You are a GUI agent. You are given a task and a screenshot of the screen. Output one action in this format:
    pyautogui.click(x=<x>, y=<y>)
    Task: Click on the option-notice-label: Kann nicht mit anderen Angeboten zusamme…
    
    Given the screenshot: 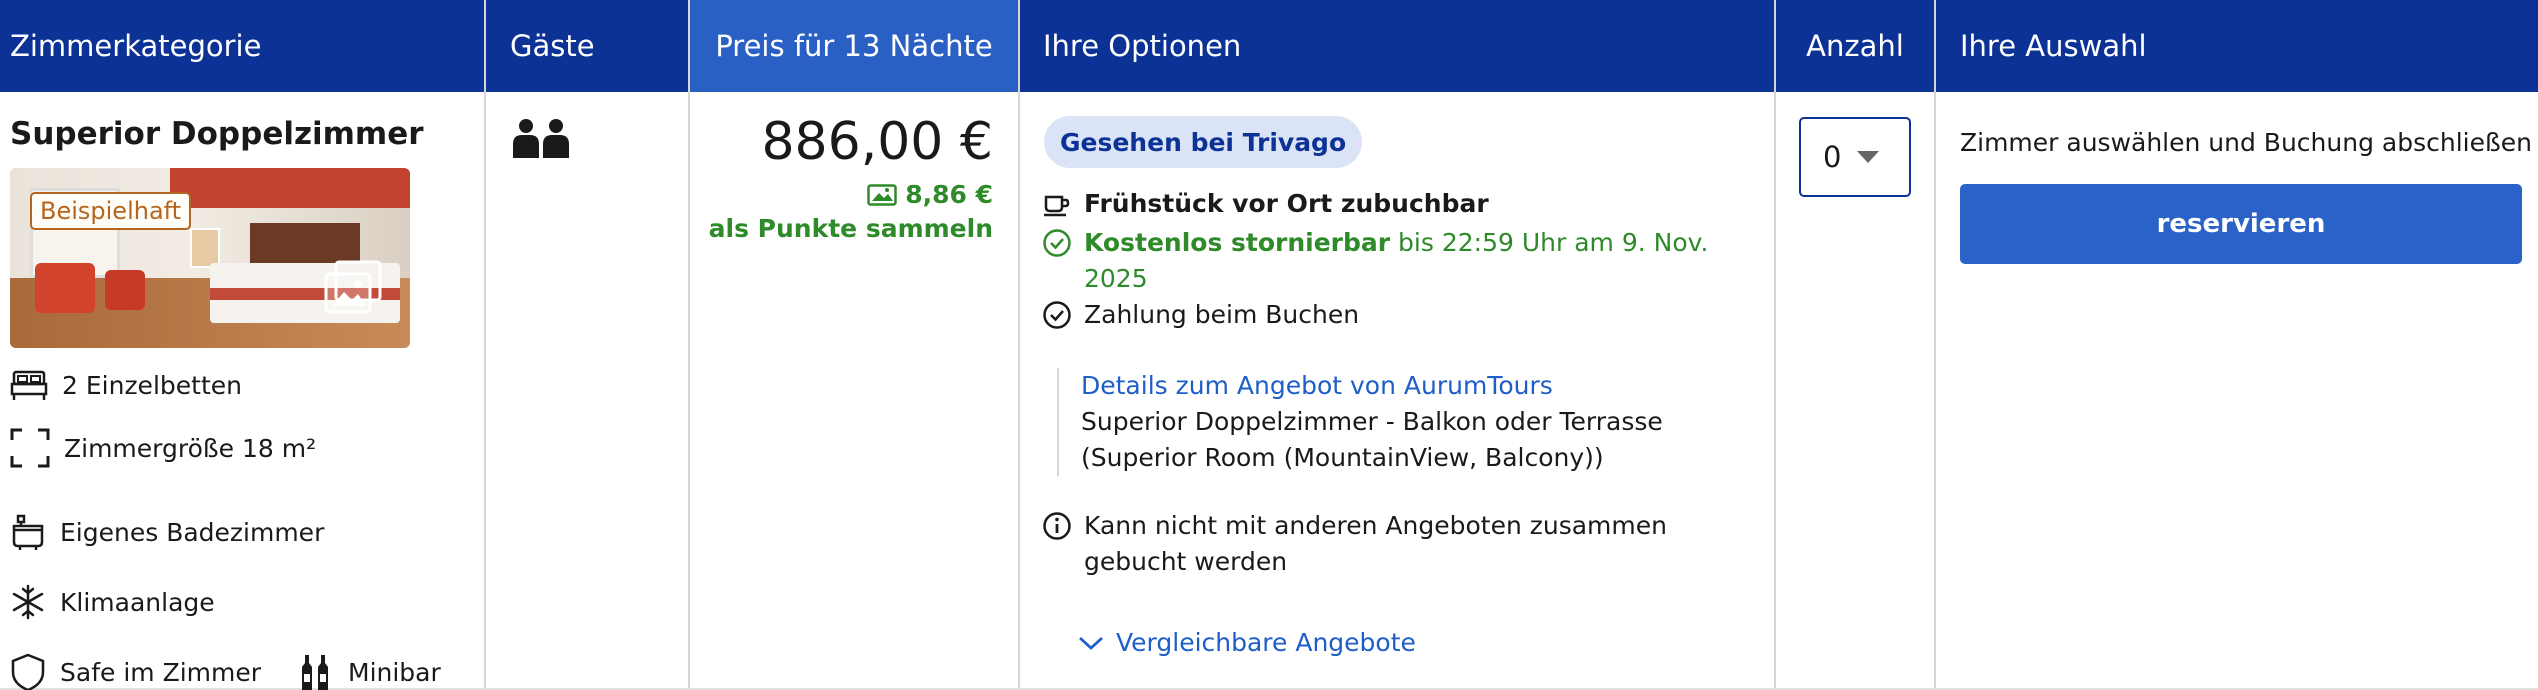 What is the action you would take?
    pyautogui.click(x=1375, y=543)
    